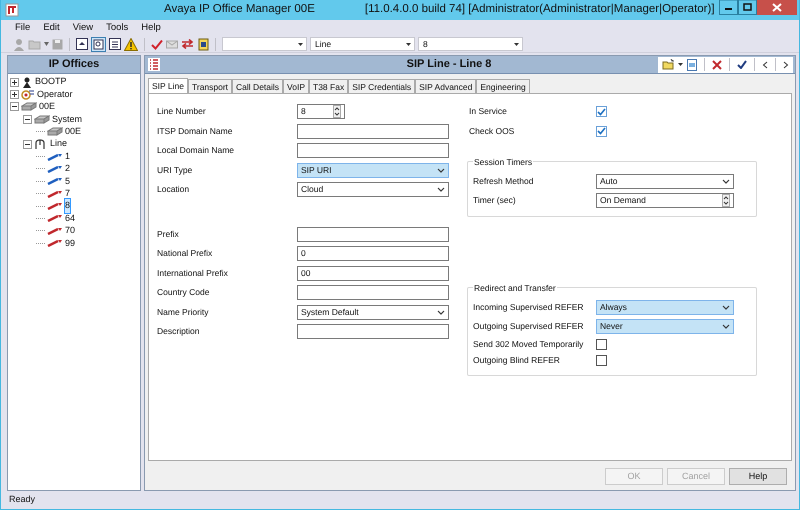 The width and height of the screenshot is (800, 510). I want to click on tree-item: Operator, so click(55, 95).